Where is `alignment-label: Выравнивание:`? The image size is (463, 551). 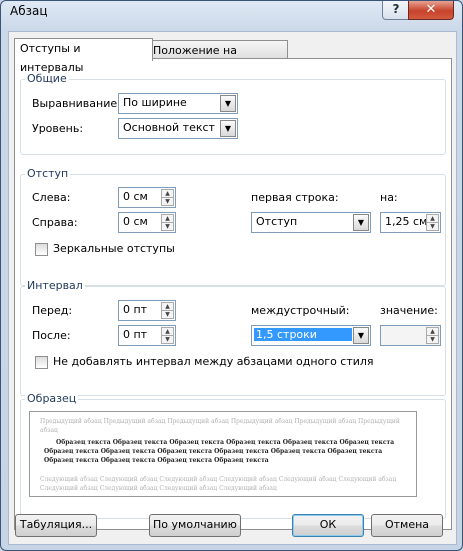
alignment-label: Выравнивание: is located at coordinates (76, 103).